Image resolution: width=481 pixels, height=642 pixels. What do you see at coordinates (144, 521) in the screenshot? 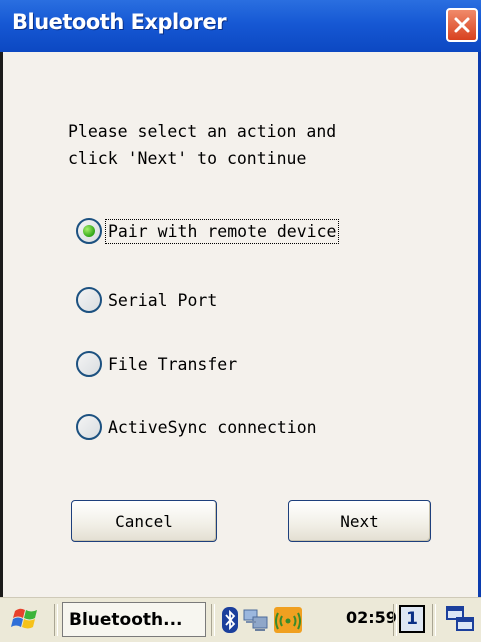
I see `cancel-button: Cancel` at bounding box center [144, 521].